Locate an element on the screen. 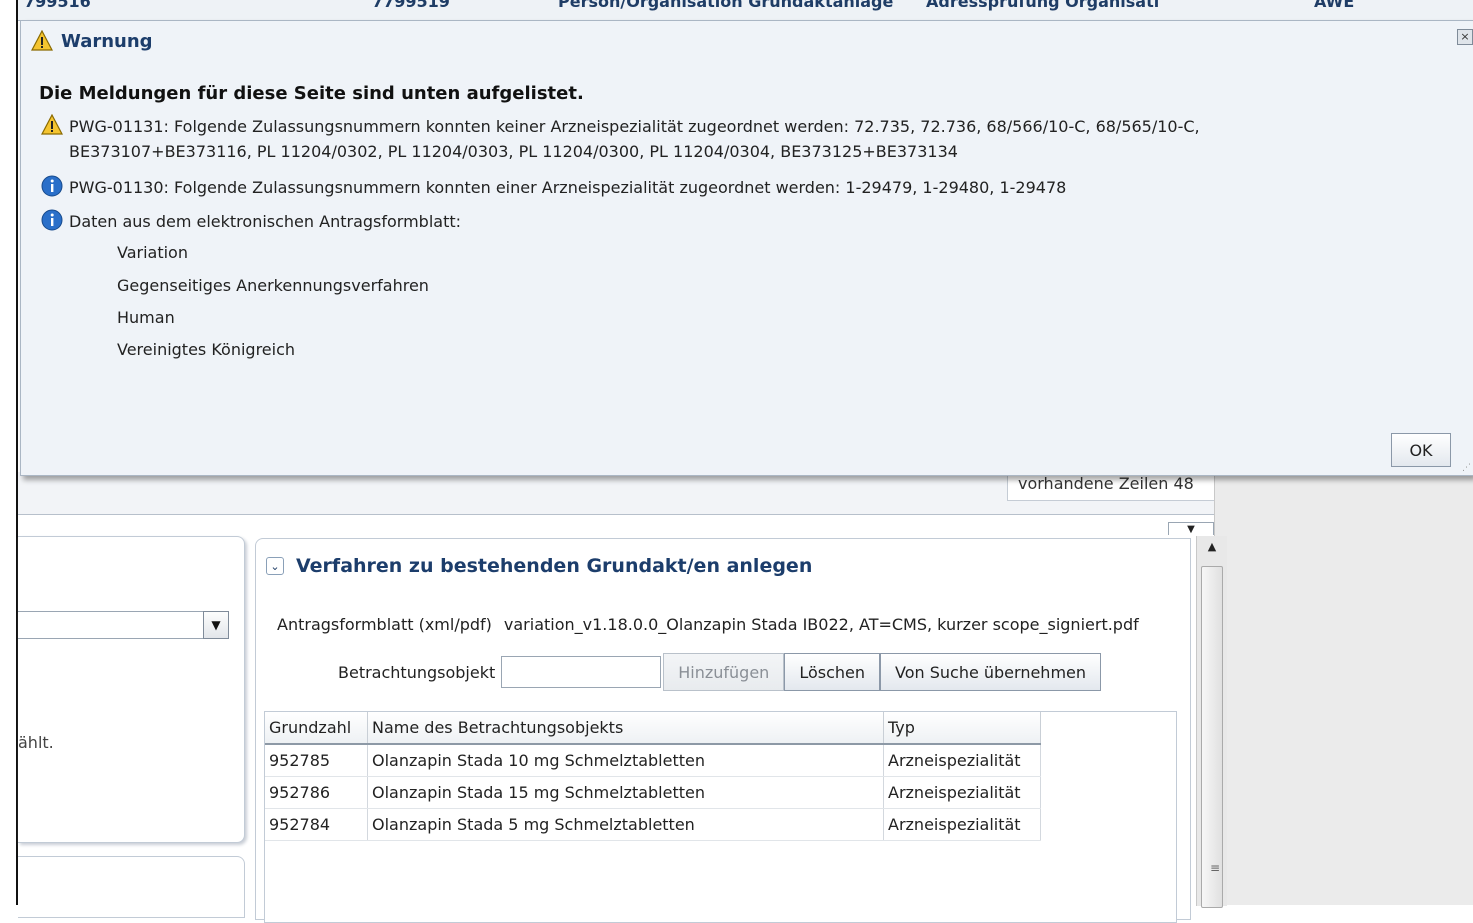 The height and width of the screenshot is (923, 1473). dialog-titlebar: Warnung is located at coordinates (92, 41).